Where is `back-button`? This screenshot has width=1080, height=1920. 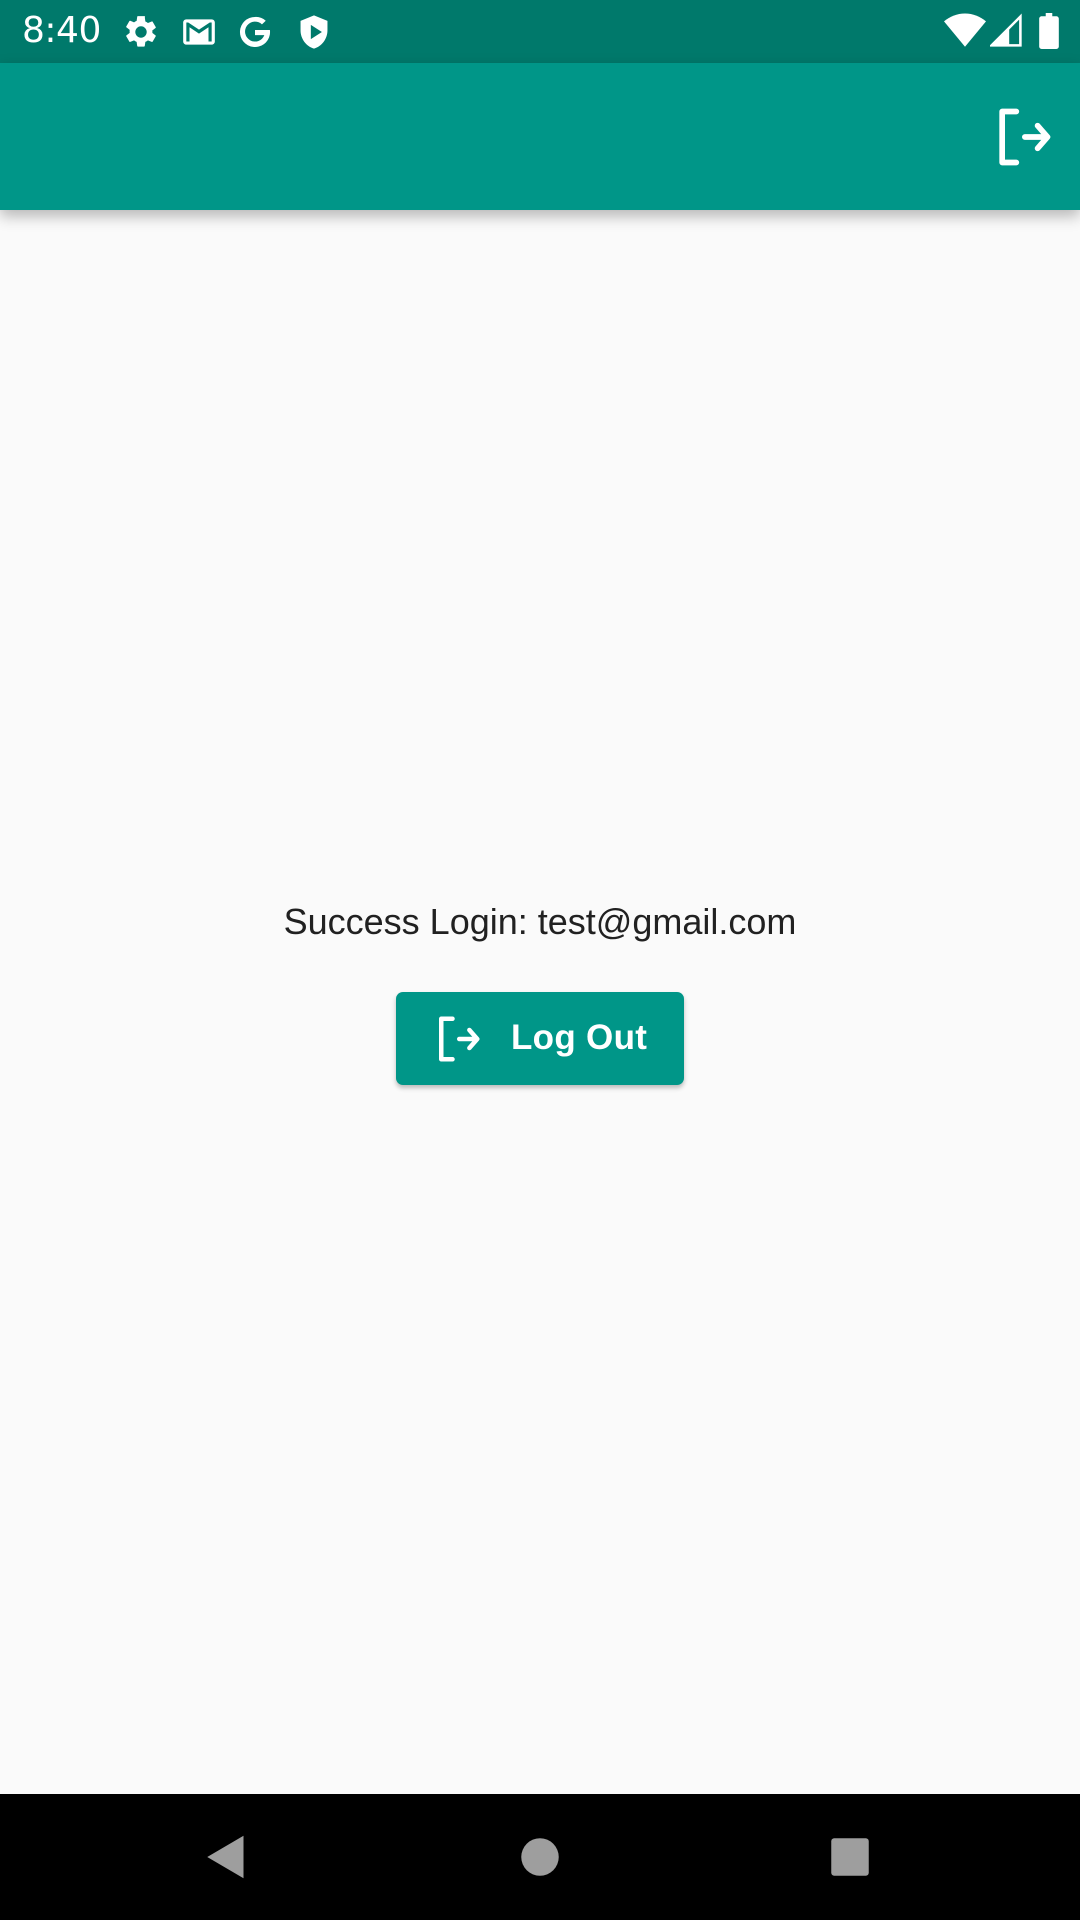 back-button is located at coordinates (226, 1857).